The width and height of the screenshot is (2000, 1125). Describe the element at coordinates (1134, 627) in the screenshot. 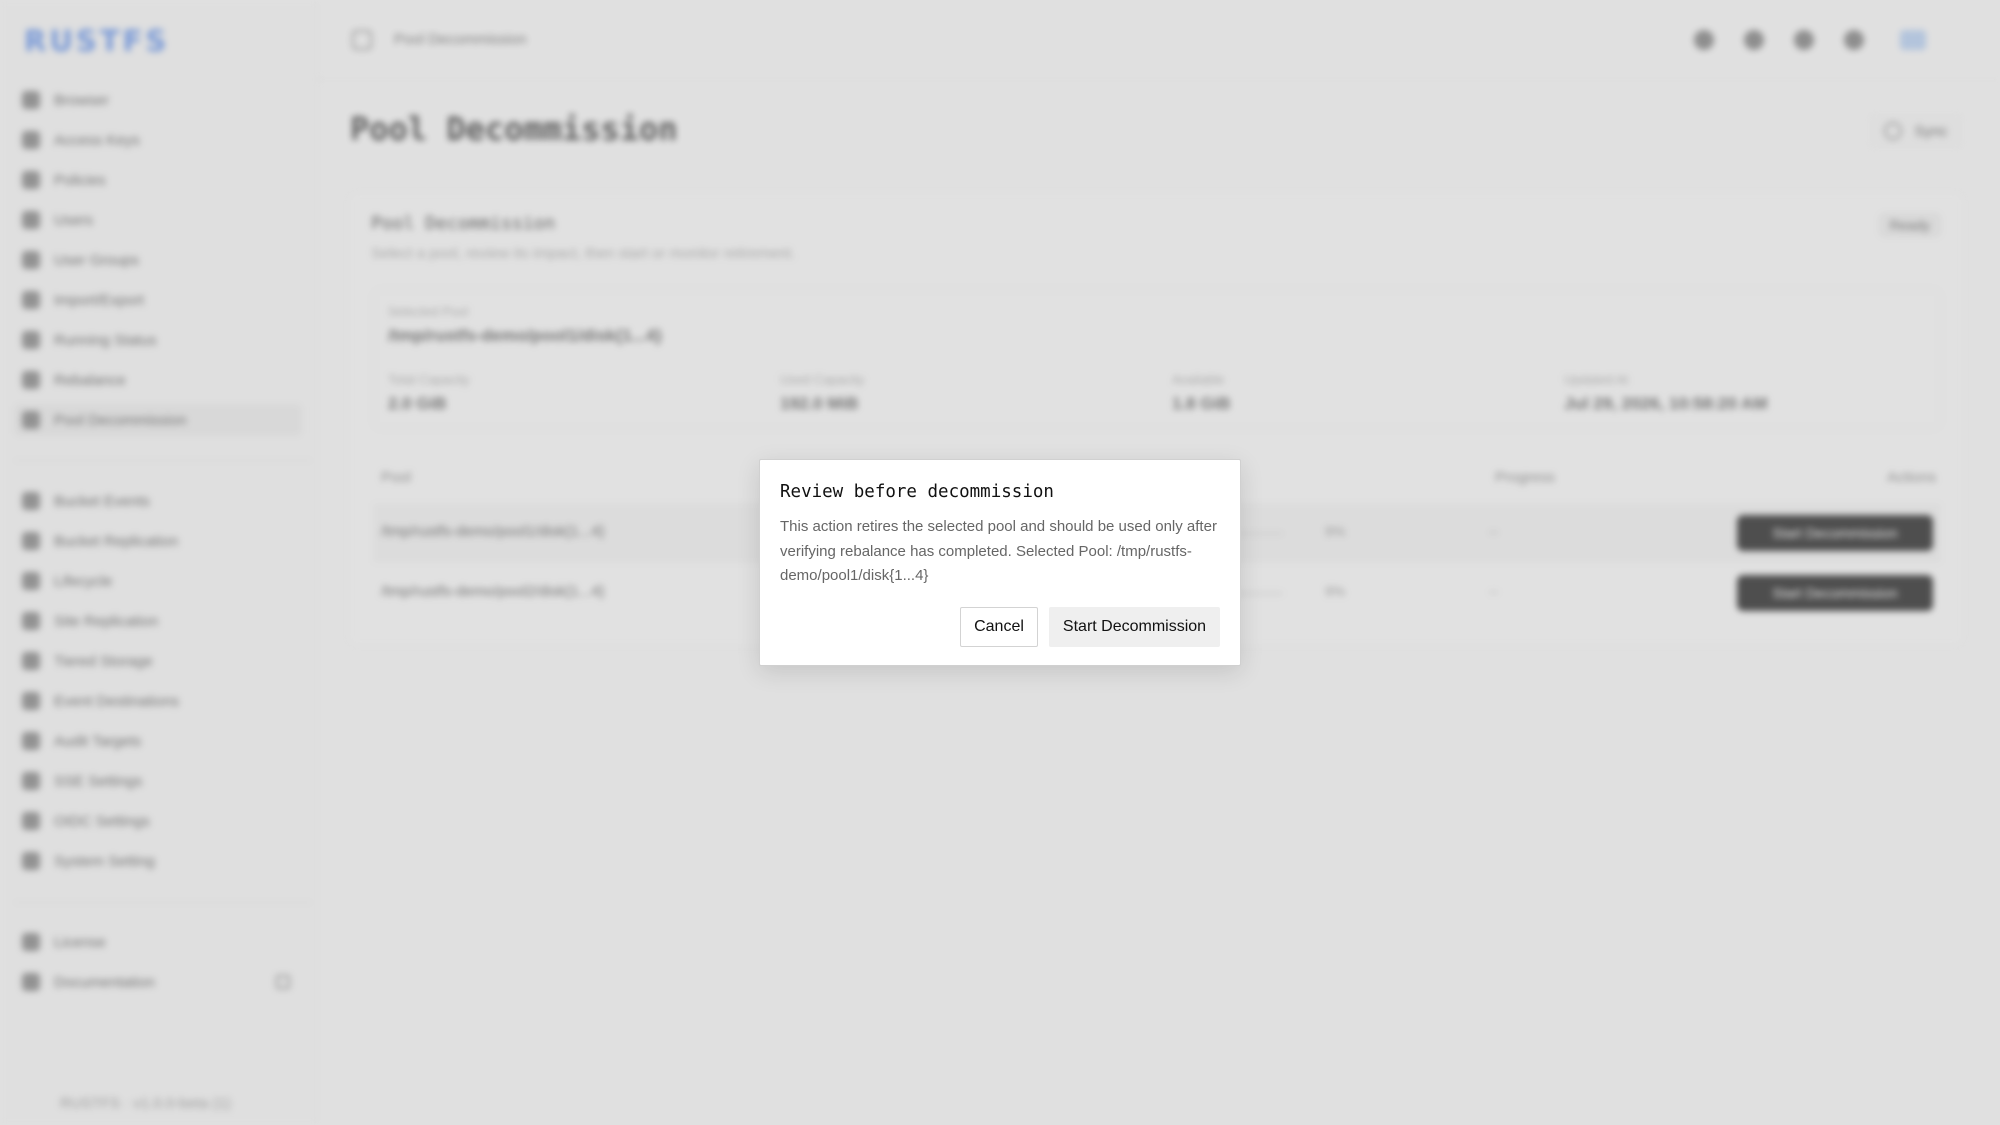

I see `start-decommission-confirm-button: Start Decommission` at that location.